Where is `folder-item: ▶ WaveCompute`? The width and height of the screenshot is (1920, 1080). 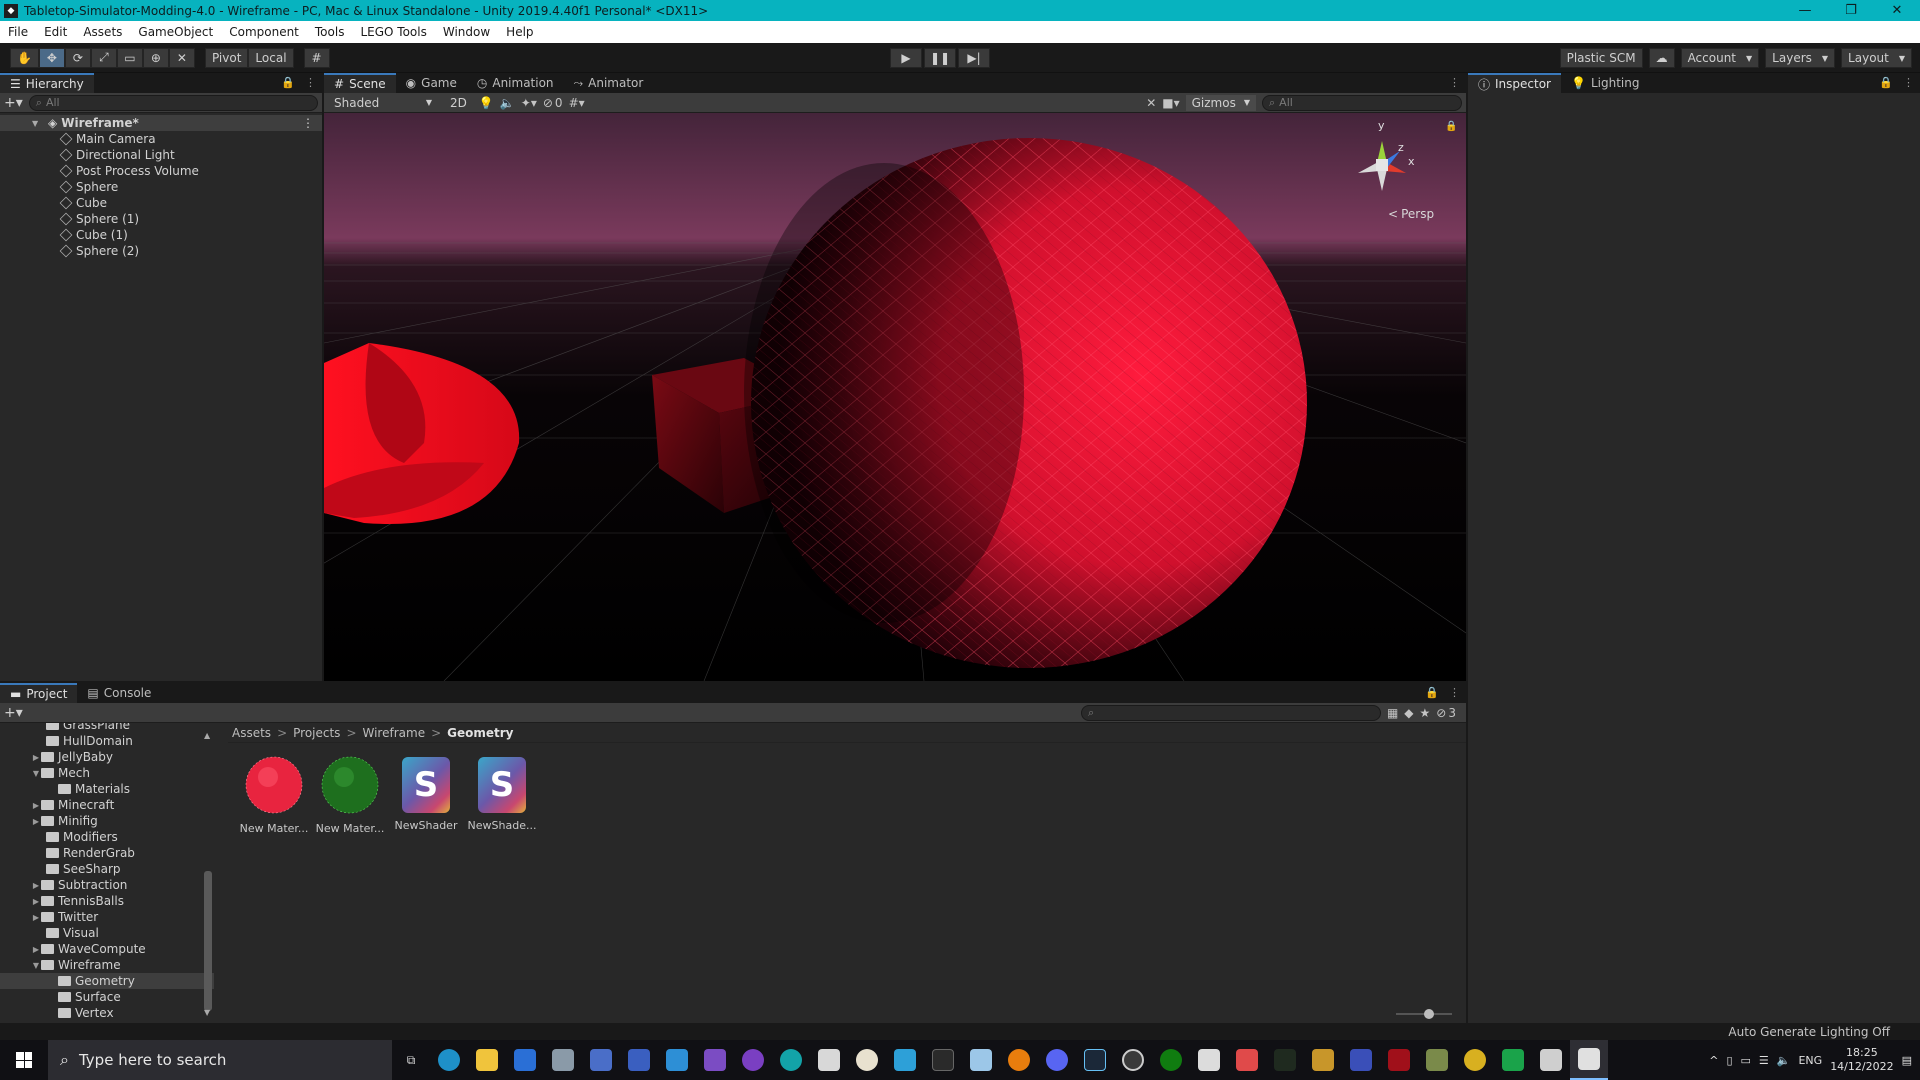 folder-item: ▶ WaveCompute is located at coordinates (107, 949).